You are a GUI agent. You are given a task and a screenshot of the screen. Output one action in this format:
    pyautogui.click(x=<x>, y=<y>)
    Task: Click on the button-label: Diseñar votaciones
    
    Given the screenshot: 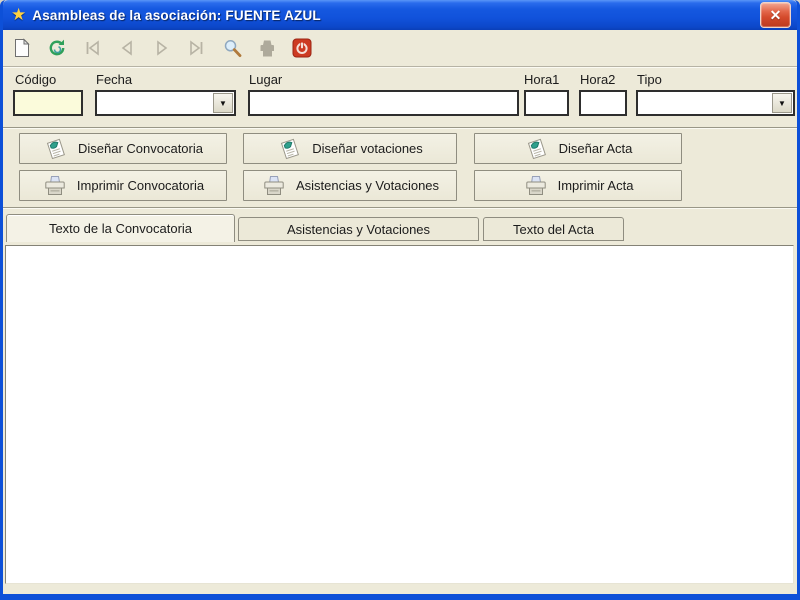 What is the action you would take?
    pyautogui.click(x=367, y=148)
    